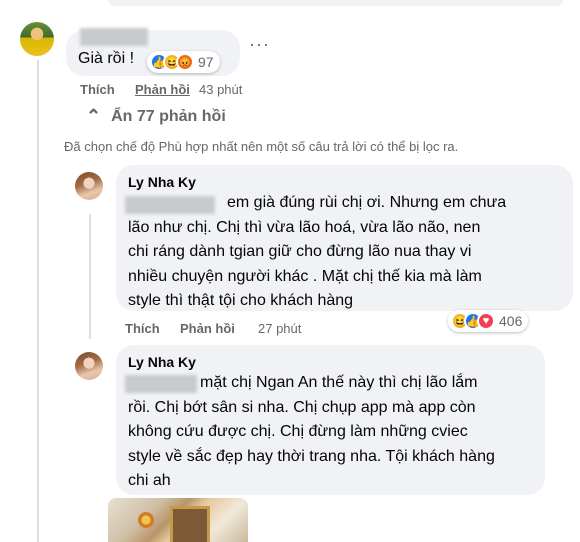 Image resolution: width=580 pixels, height=542 pixels. What do you see at coordinates (168, 116) in the screenshot?
I see `hide-replies-label: Ẩn 77 phản hồi` at bounding box center [168, 116].